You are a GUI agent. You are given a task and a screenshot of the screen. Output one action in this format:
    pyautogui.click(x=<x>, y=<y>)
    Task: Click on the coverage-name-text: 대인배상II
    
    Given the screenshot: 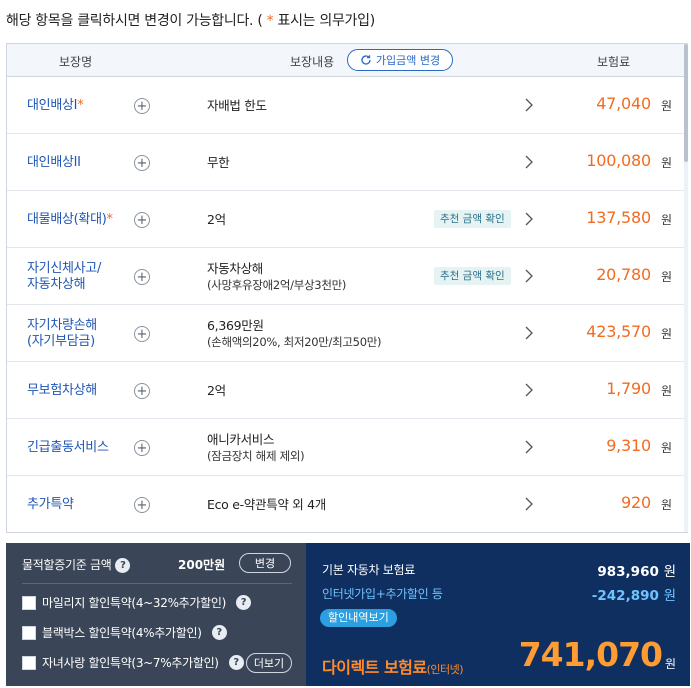 What is the action you would take?
    pyautogui.click(x=54, y=162)
    